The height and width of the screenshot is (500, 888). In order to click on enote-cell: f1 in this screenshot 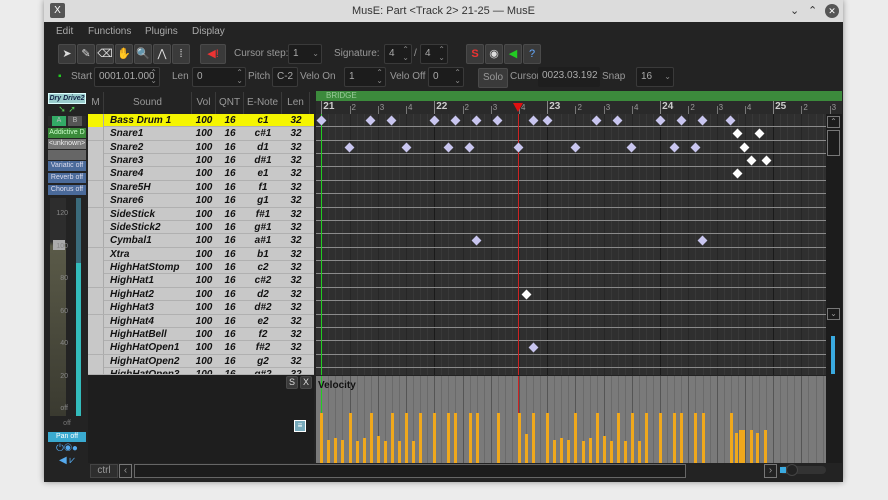, I will do `click(263, 187)`.